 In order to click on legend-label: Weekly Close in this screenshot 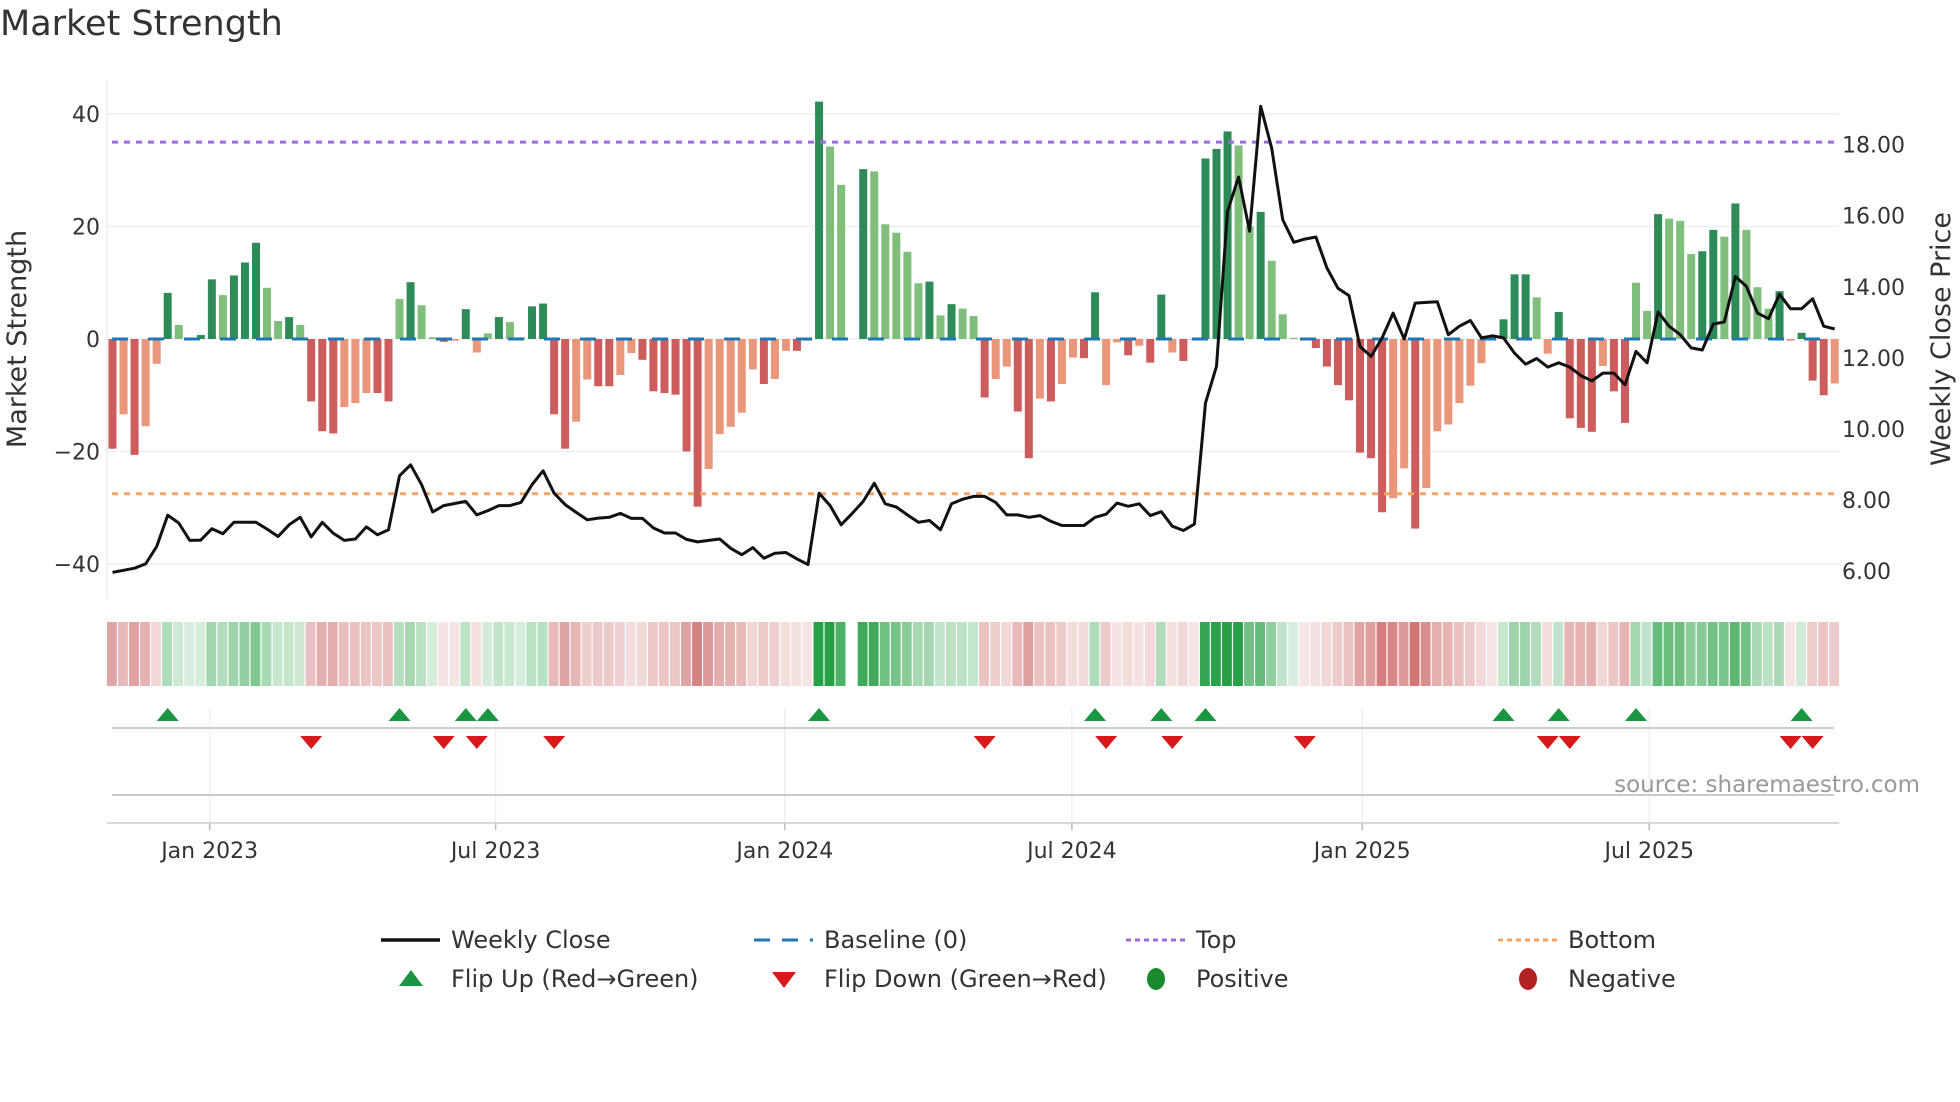, I will do `click(531, 940)`.